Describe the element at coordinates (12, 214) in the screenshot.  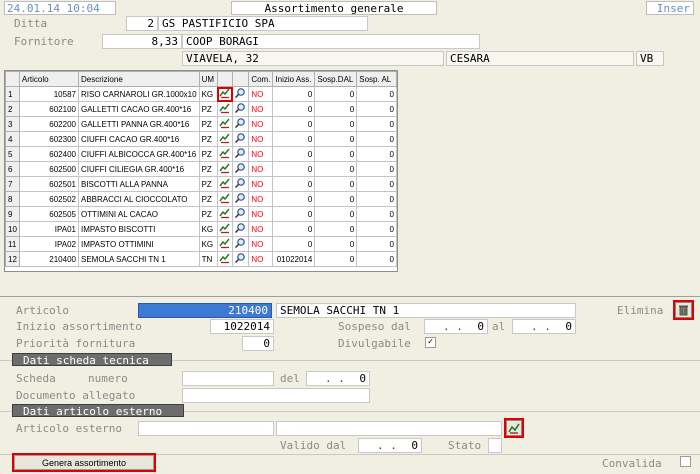
I see `row-number: 9` at that location.